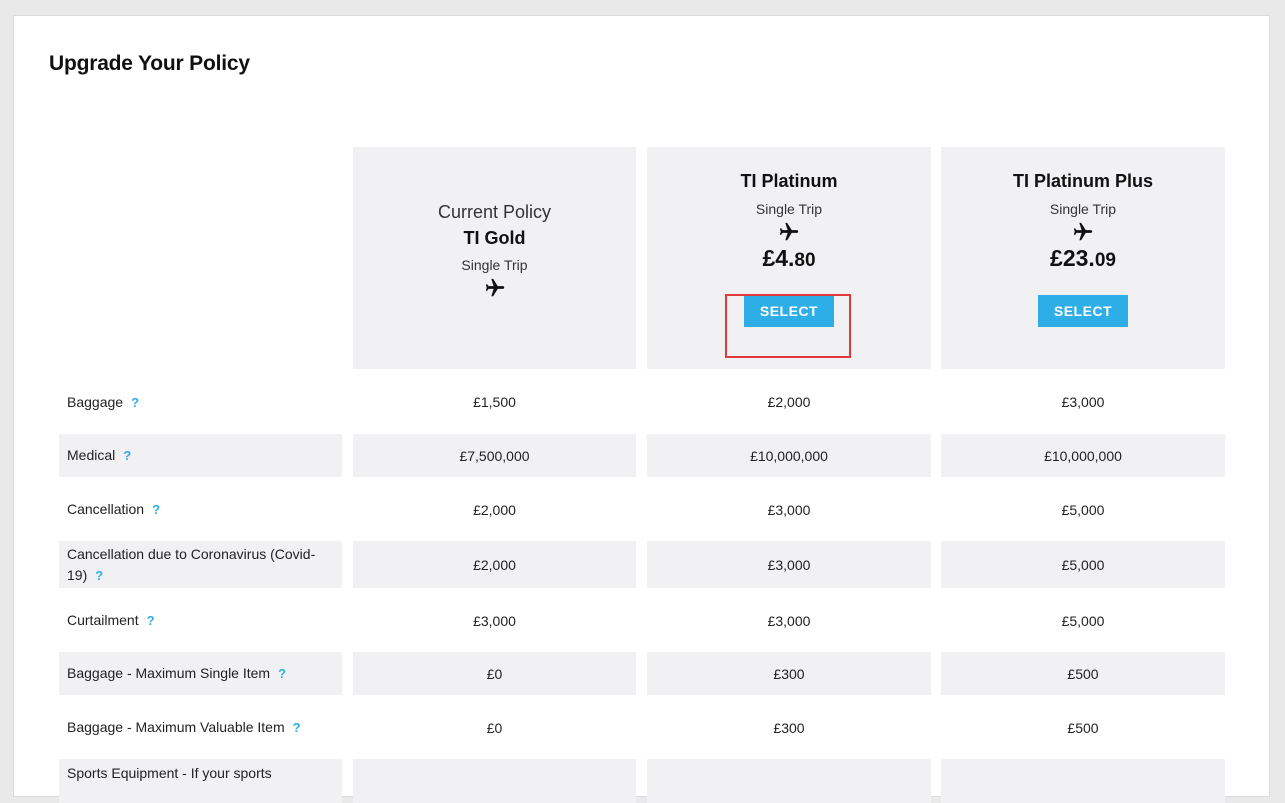  I want to click on selection-highlight, so click(788, 326).